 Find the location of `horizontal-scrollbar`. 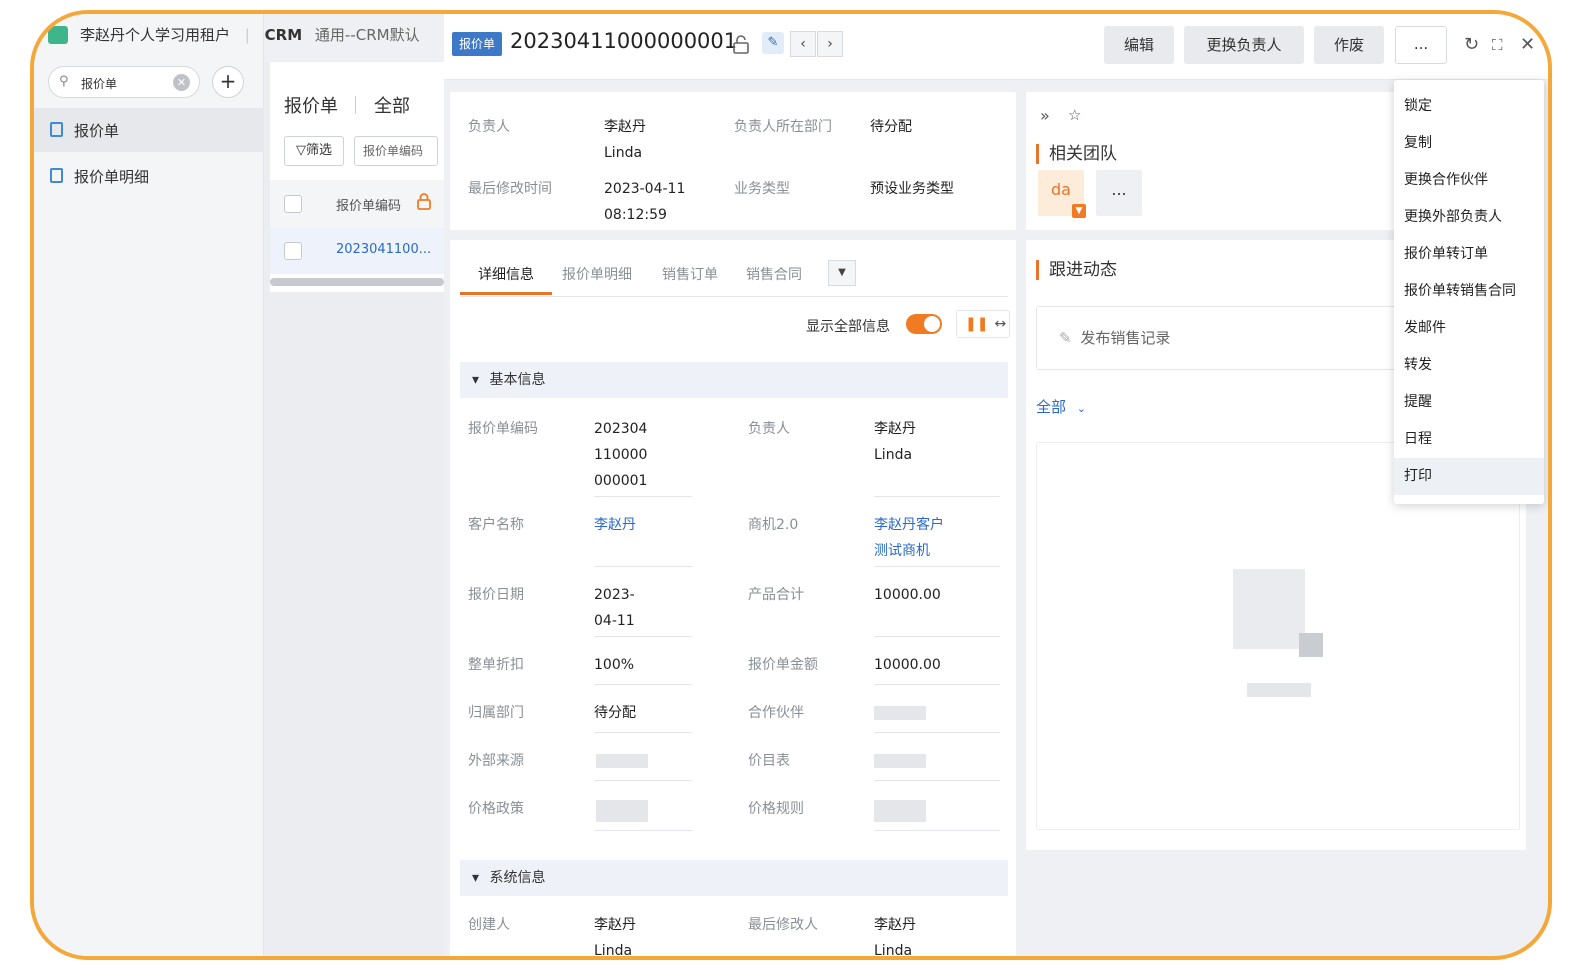

horizontal-scrollbar is located at coordinates (357, 282).